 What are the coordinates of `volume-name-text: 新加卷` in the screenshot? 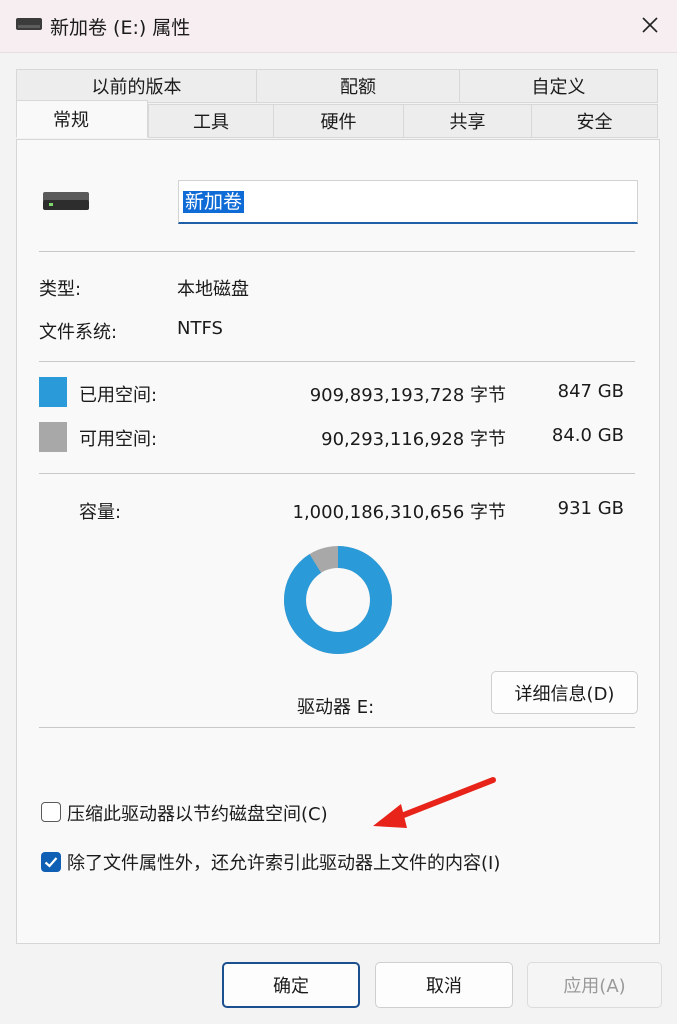 It's located at (214, 202).